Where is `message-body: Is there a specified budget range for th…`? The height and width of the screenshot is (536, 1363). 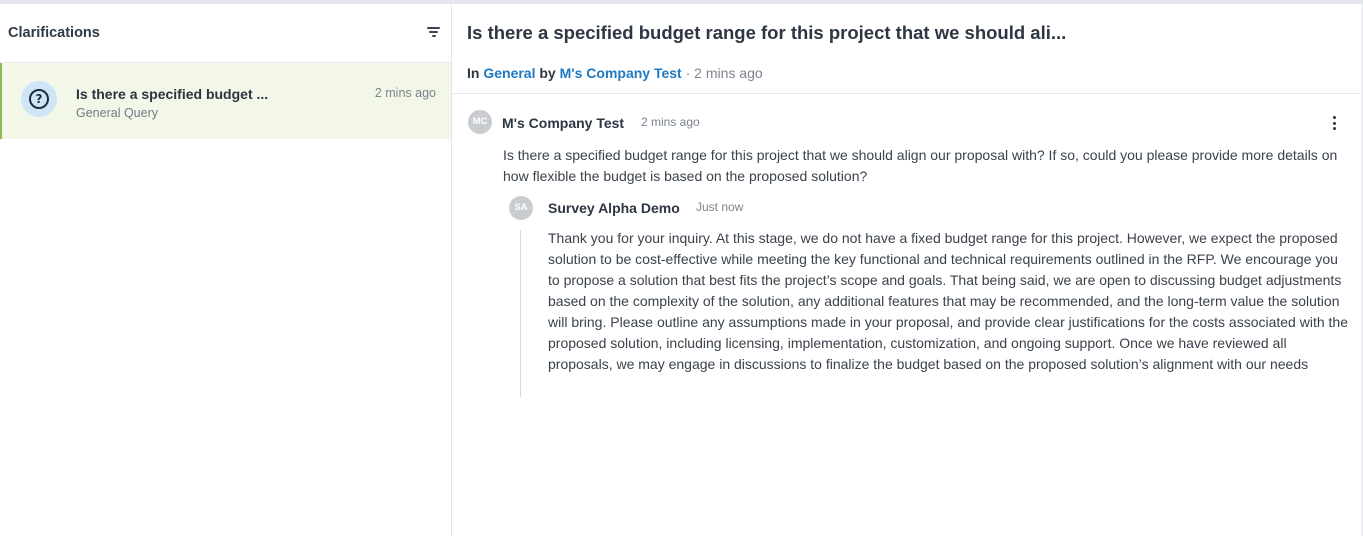 message-body: Is there a specified budget range for th… is located at coordinates (920, 165).